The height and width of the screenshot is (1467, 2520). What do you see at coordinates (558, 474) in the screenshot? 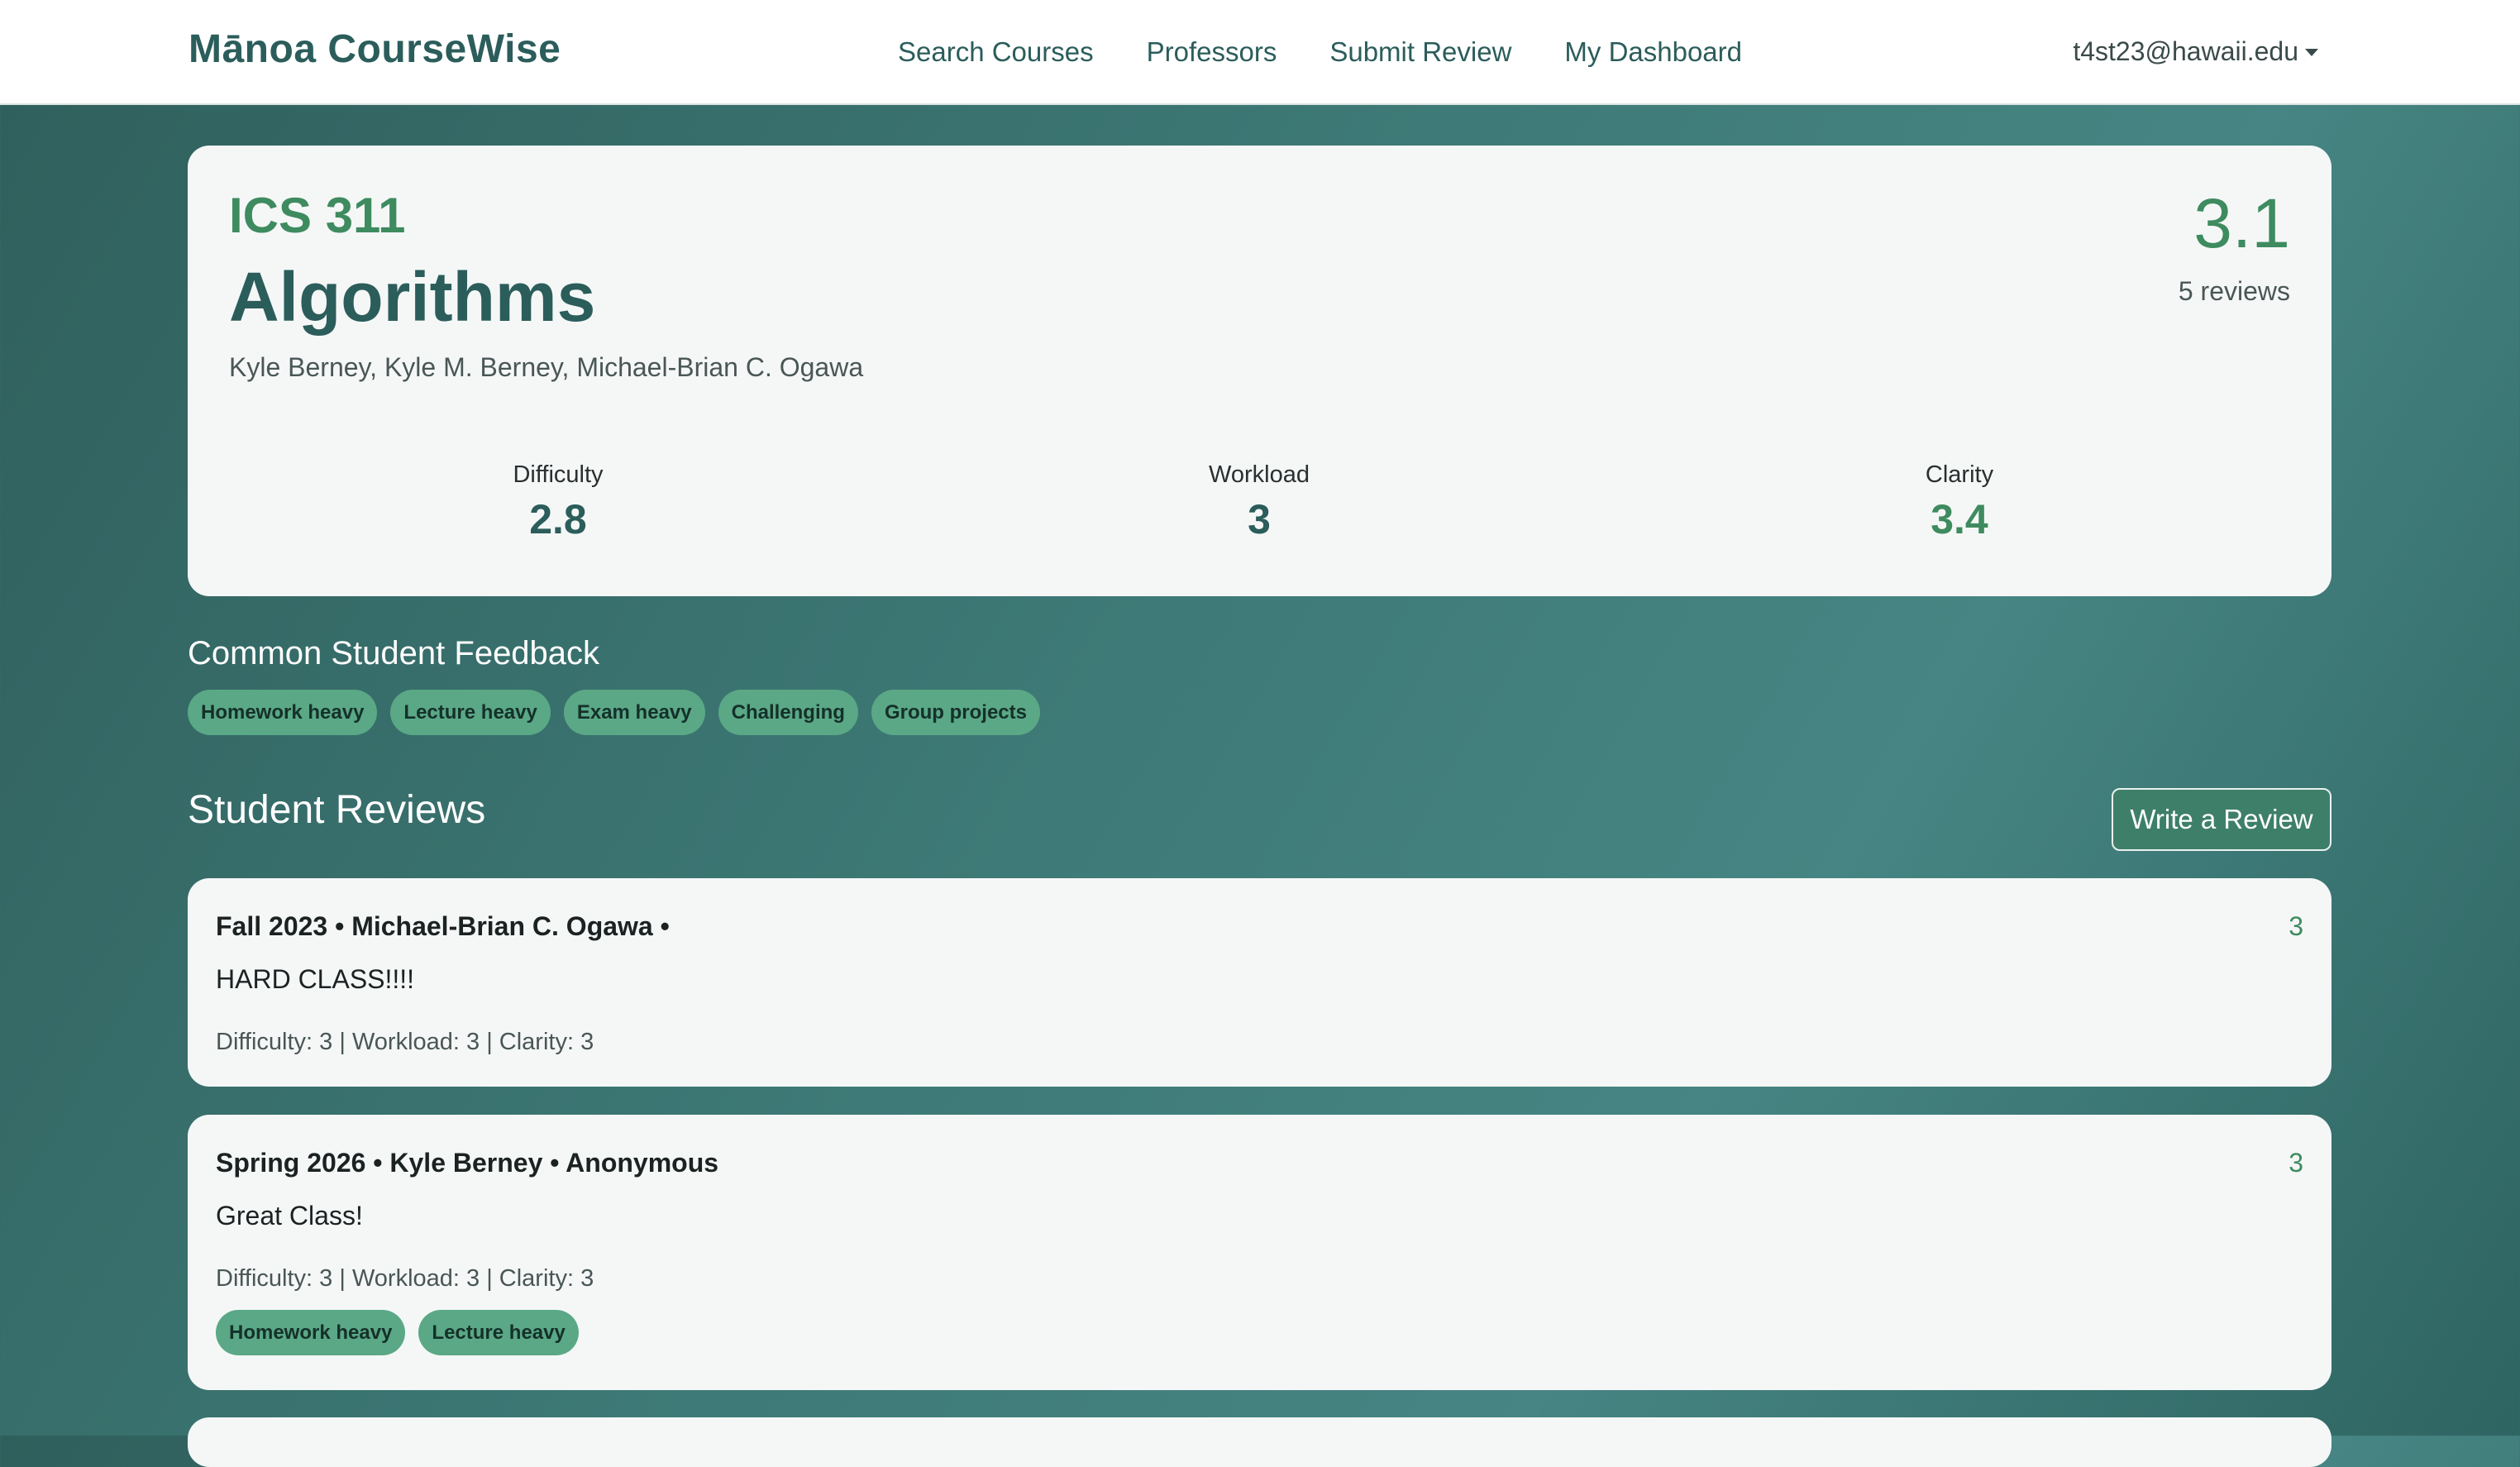
I see `metric-label: Difficulty` at bounding box center [558, 474].